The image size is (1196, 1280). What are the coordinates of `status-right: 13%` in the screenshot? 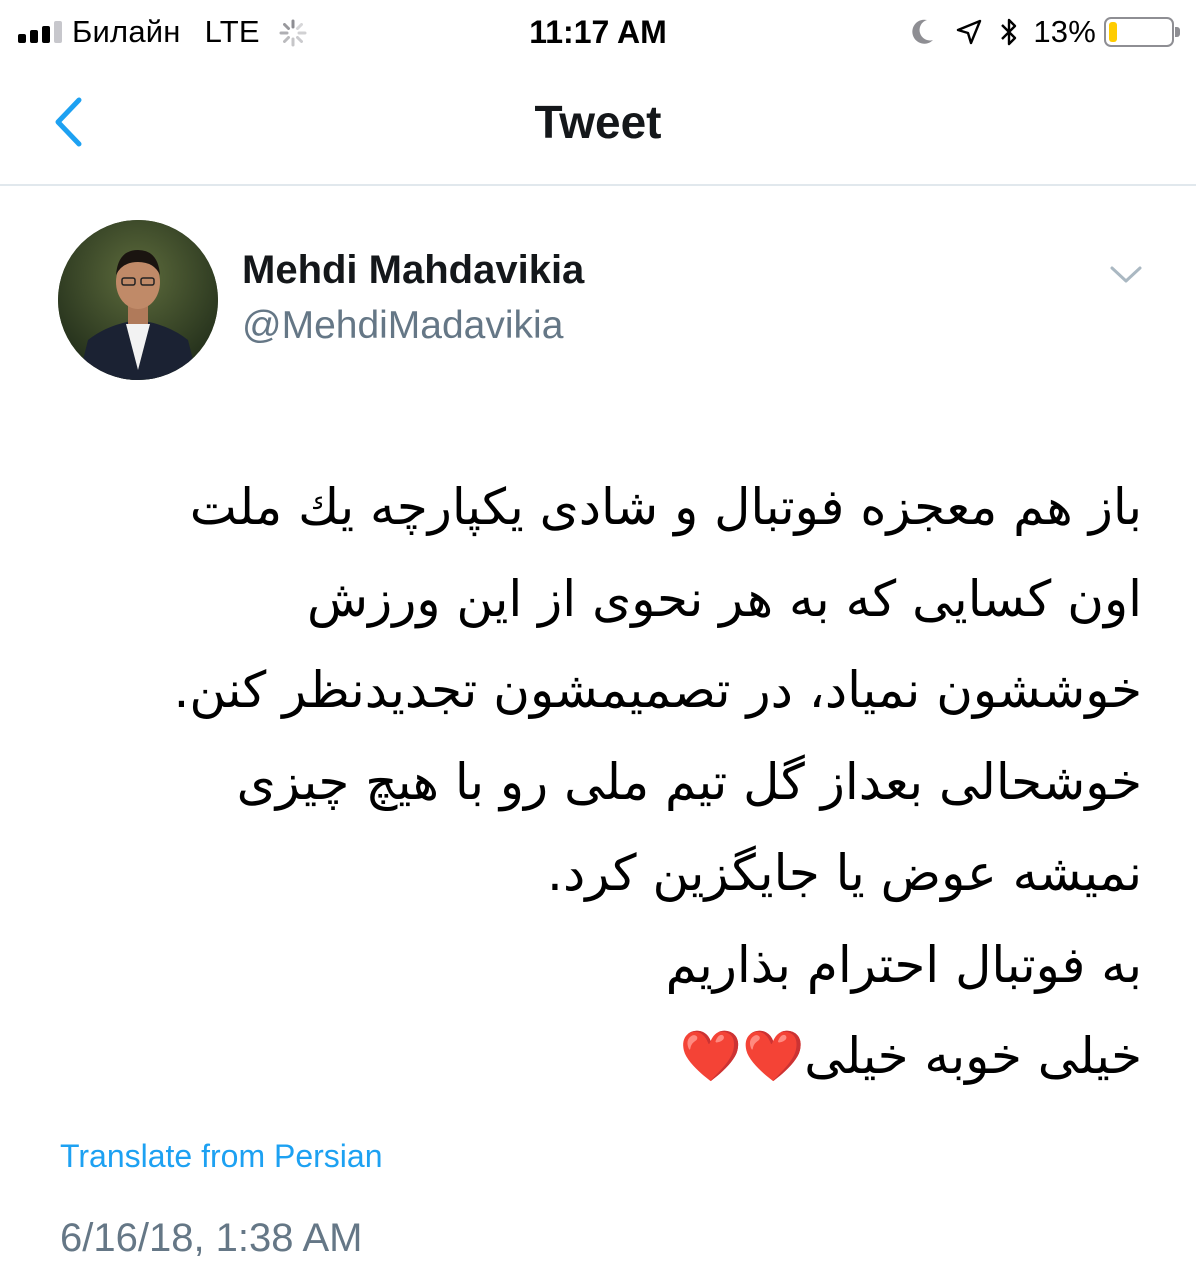 It's located at (1044, 32).